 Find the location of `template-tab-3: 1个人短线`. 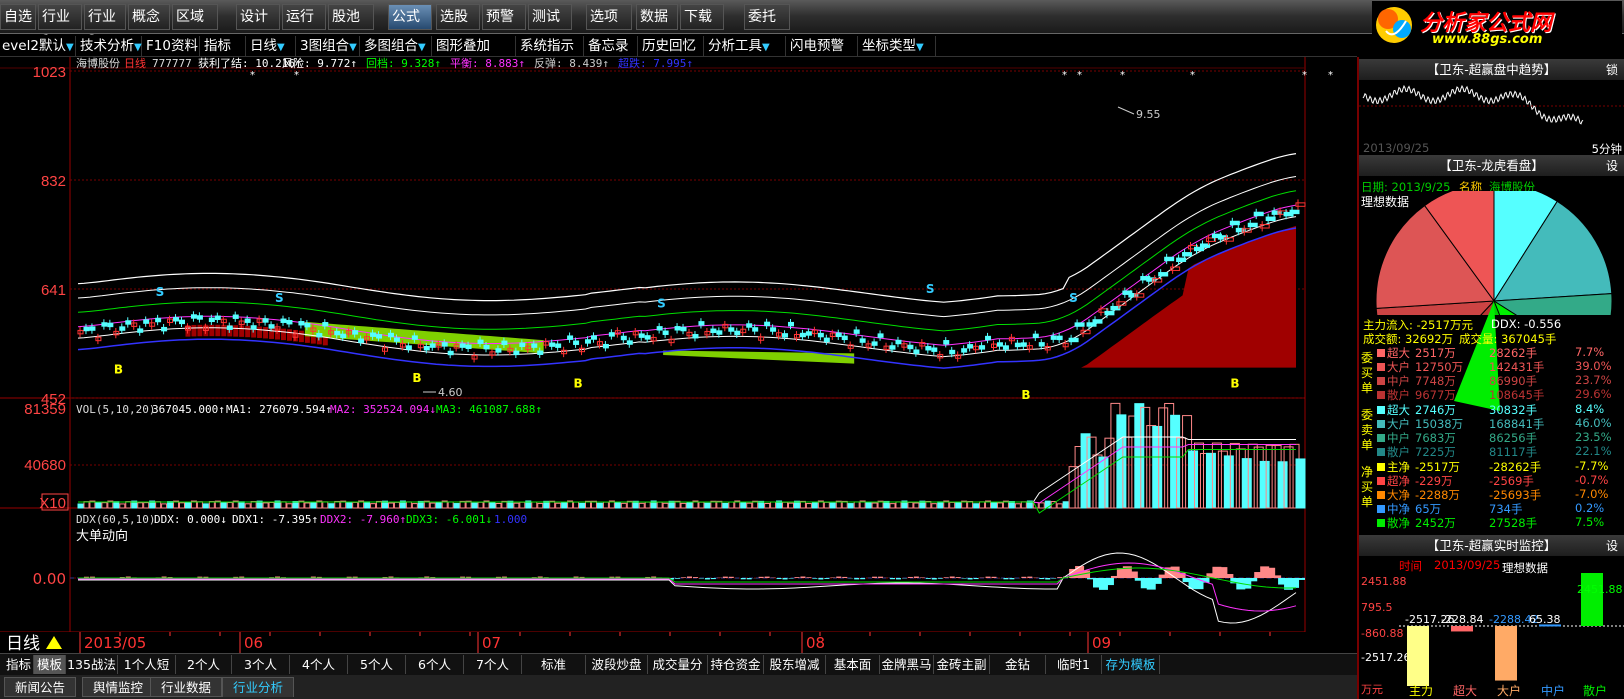

template-tab-3: 1个人短线 is located at coordinates (147, 673).